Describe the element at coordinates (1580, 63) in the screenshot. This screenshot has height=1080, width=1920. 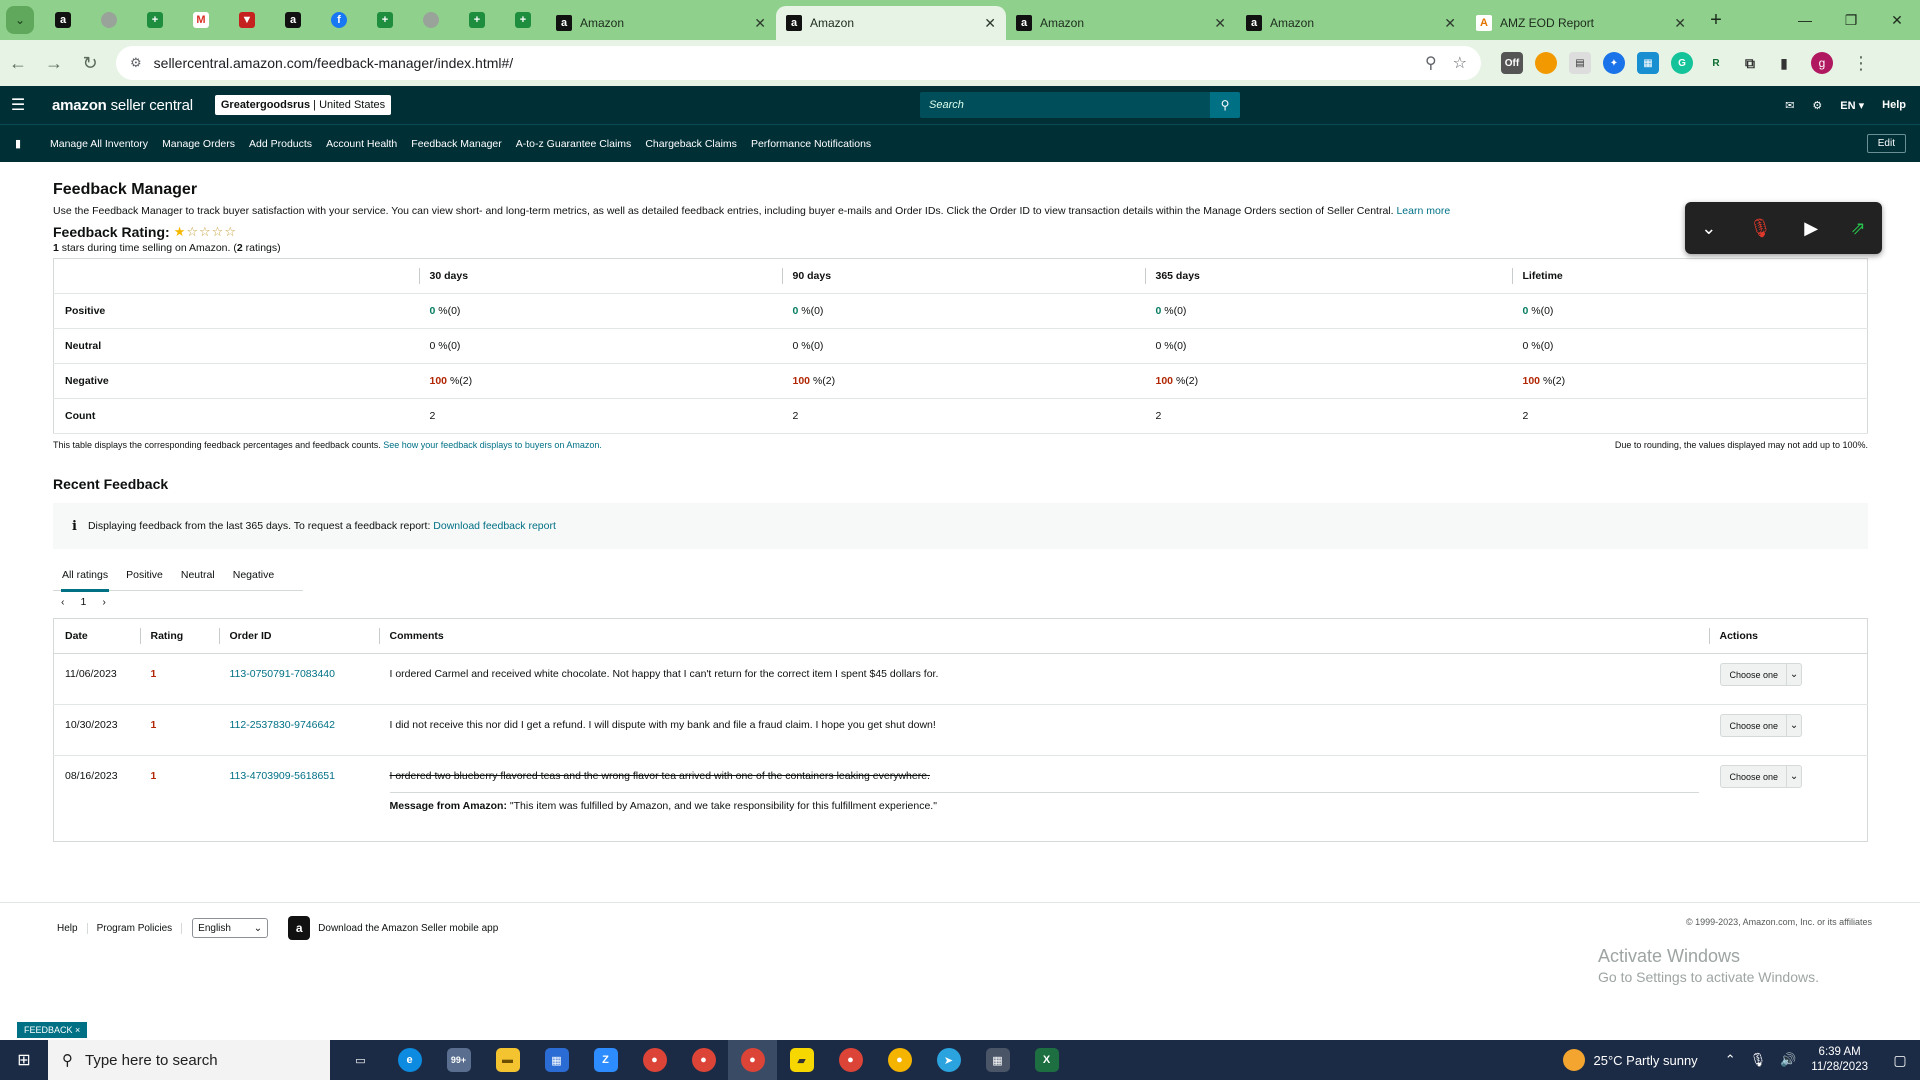
I see `extension-icon: ▤` at that location.